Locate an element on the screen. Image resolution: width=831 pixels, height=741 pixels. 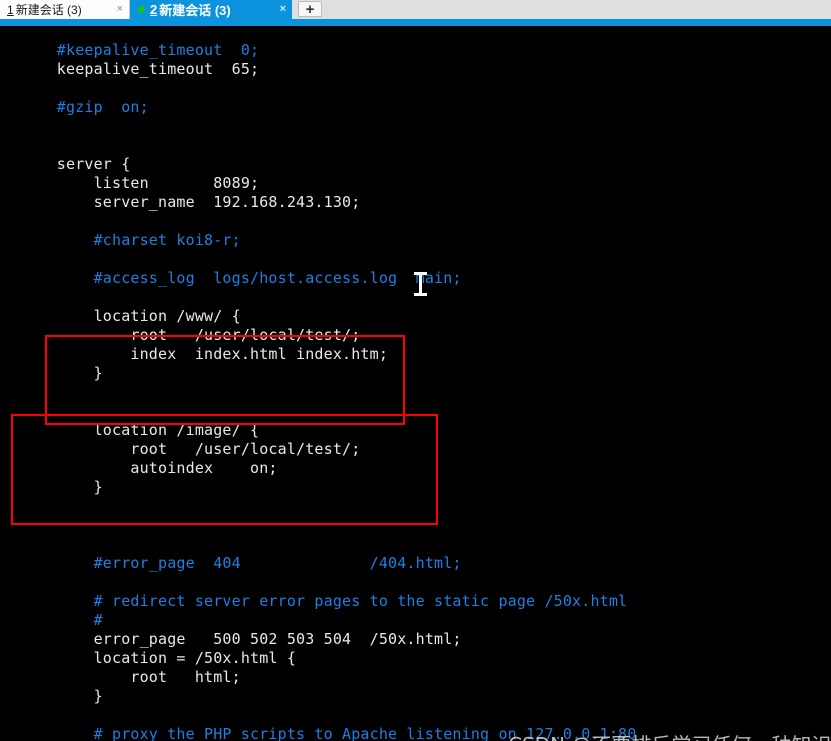
code-line: # is located at coordinates (61, 620).